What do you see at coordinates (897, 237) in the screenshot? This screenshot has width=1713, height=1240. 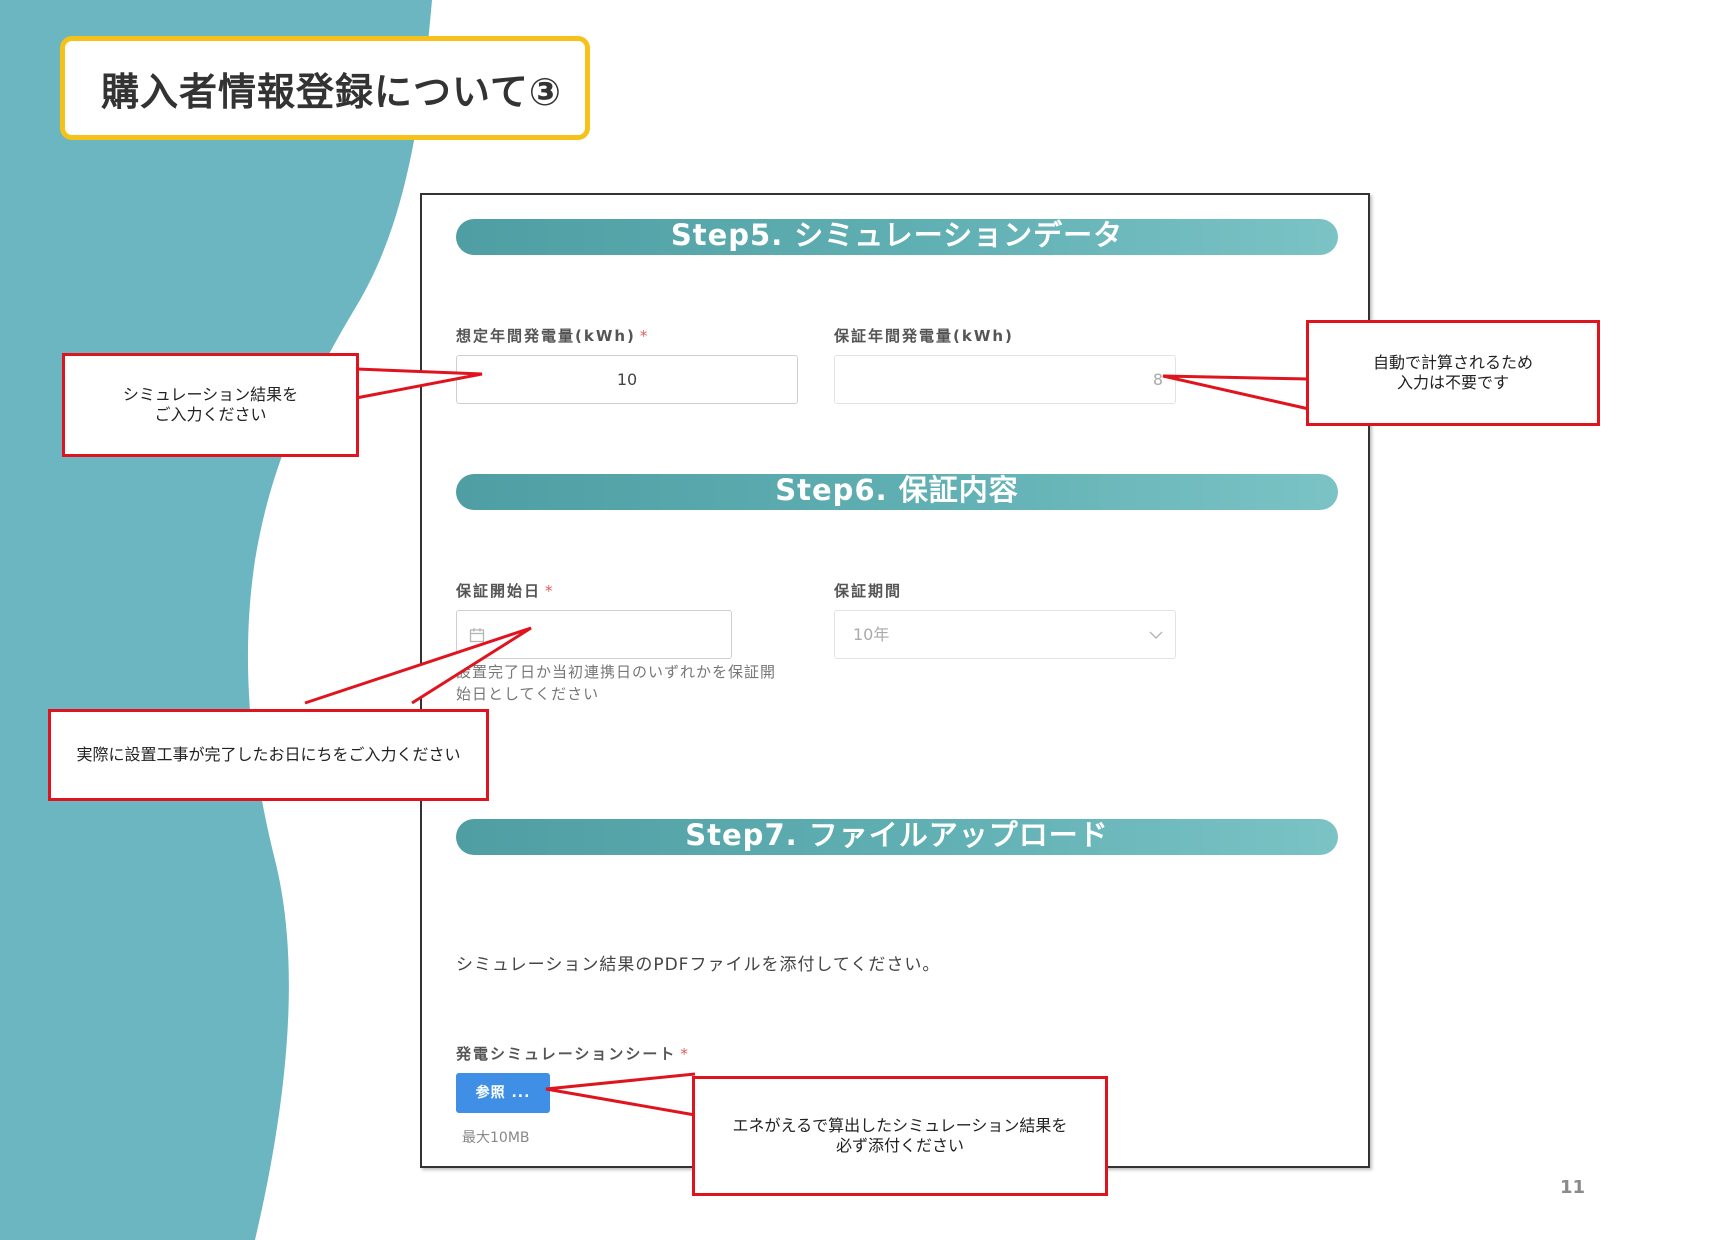 I see `step5-header: Step5. シミュレーションデータ` at bounding box center [897, 237].